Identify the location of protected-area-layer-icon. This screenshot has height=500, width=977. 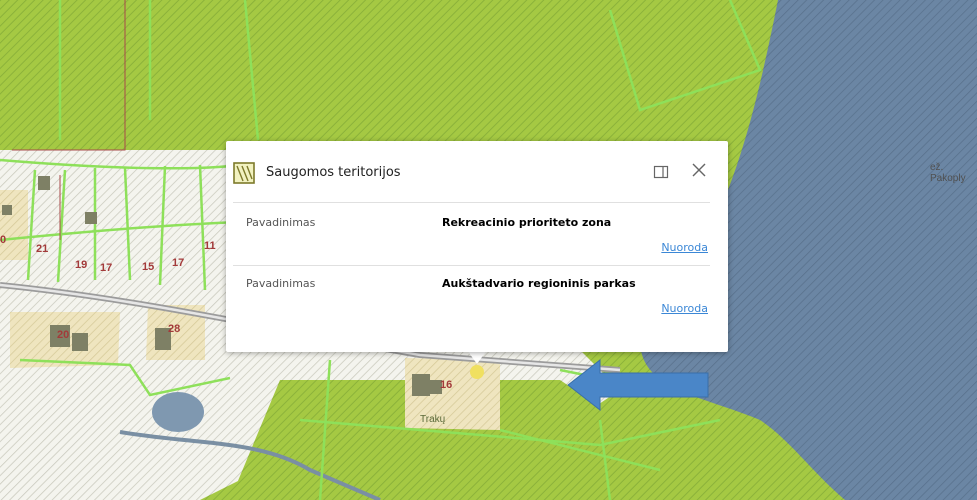
(244, 173).